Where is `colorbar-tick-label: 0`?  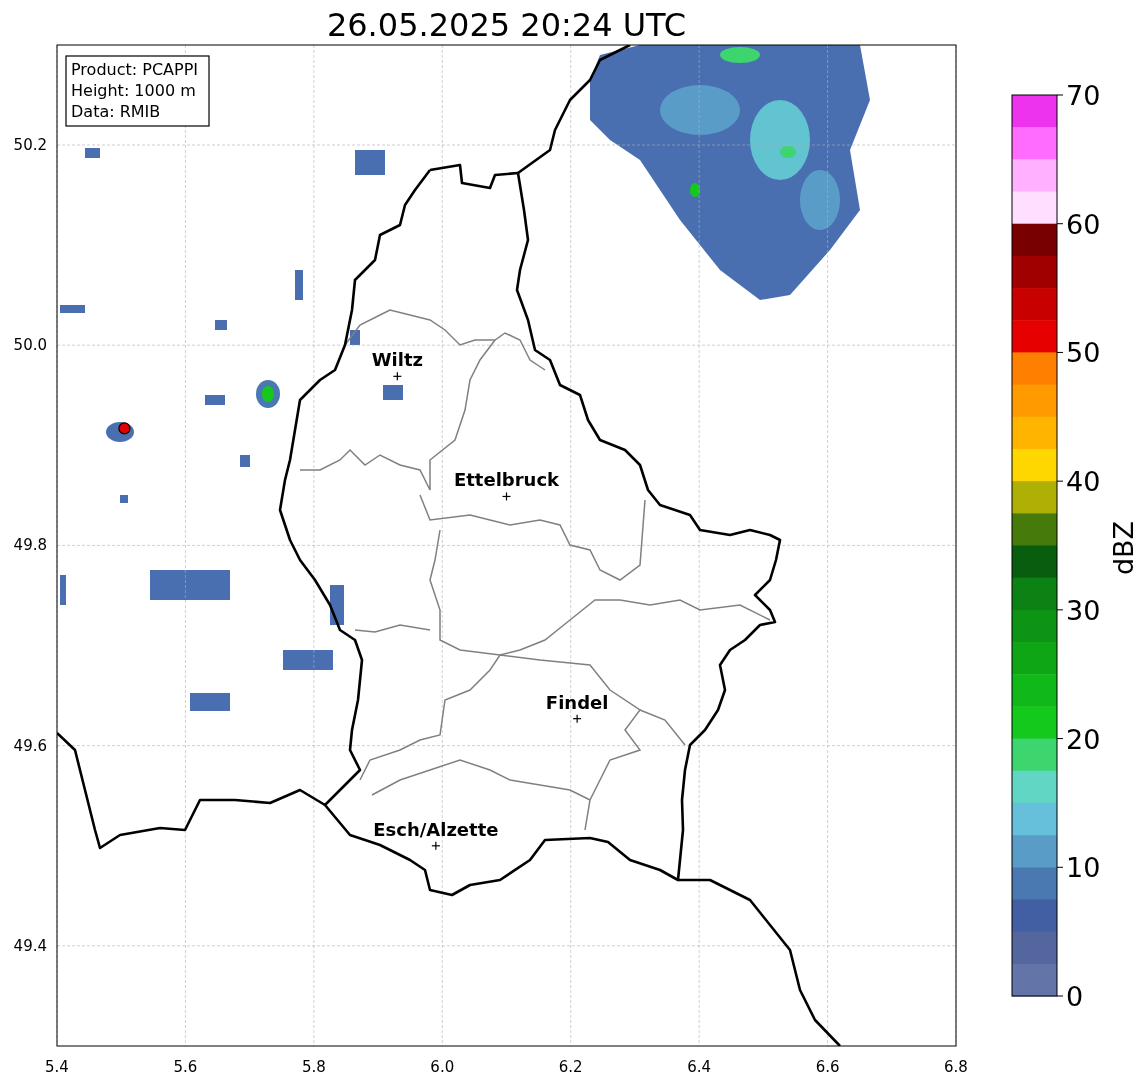
colorbar-tick-label: 0 is located at coordinates (1075, 996).